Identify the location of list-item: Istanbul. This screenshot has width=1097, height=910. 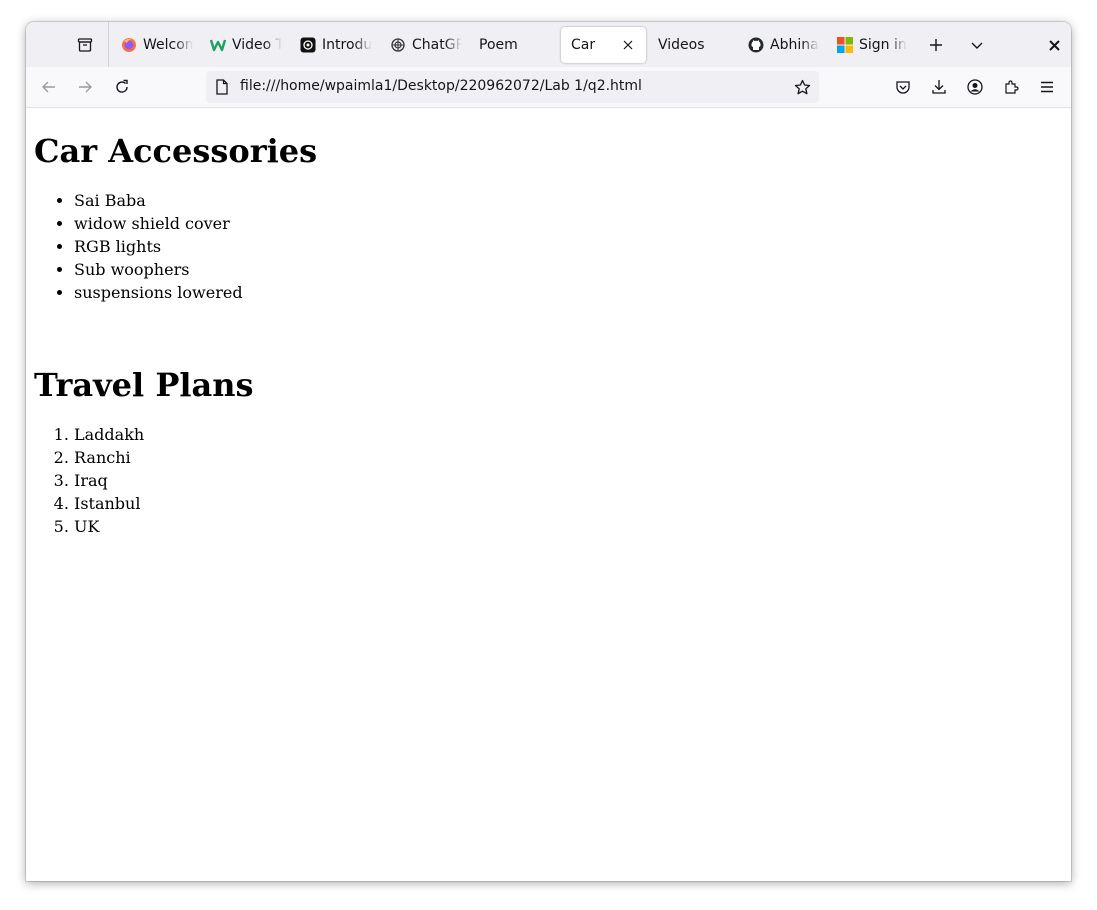
(568, 503).